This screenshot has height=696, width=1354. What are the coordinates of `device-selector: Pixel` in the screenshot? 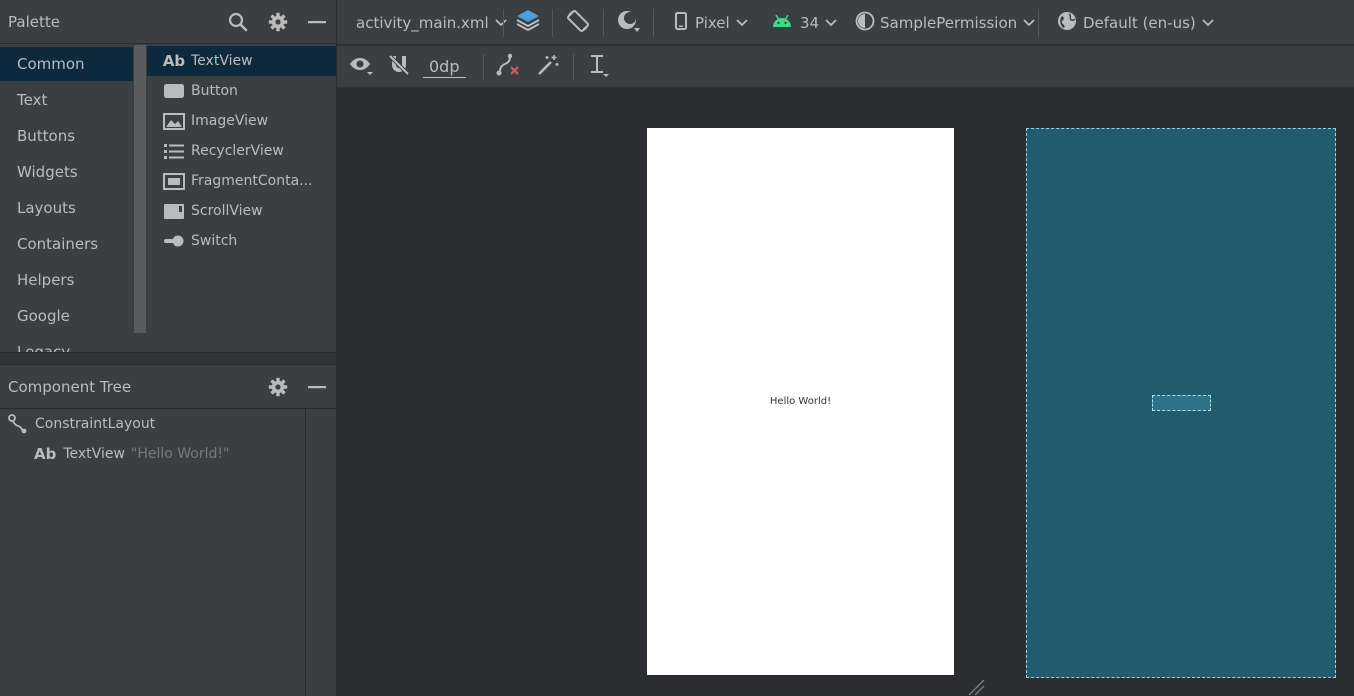 It's located at (711, 22).